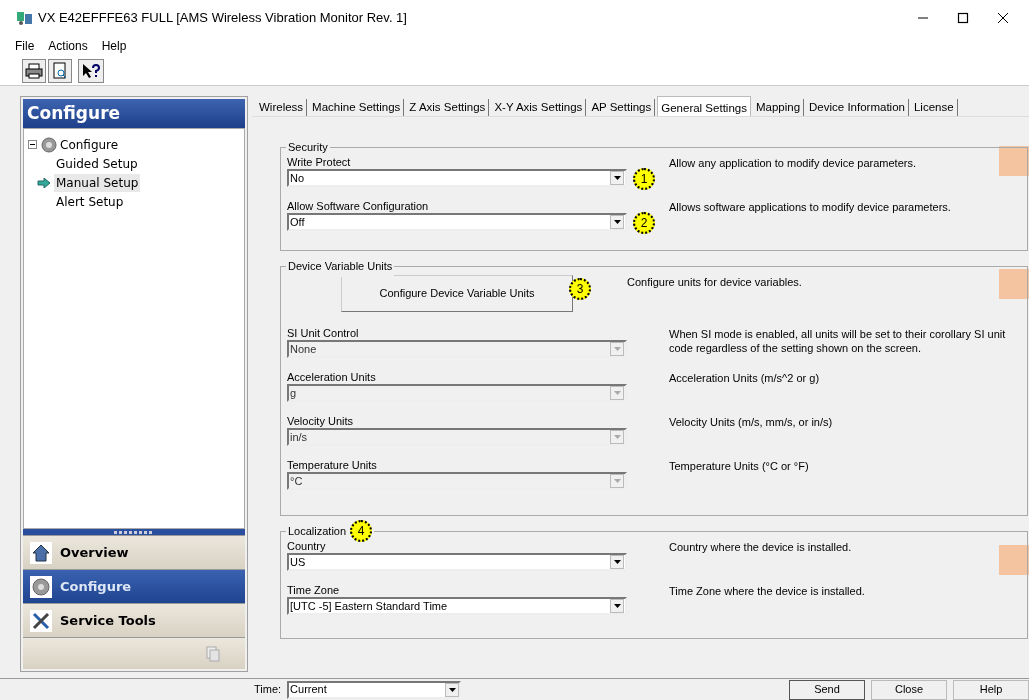  Describe the element at coordinates (793, 163) in the screenshot. I see `field-description: Allow any application to modify device parameters.` at that location.